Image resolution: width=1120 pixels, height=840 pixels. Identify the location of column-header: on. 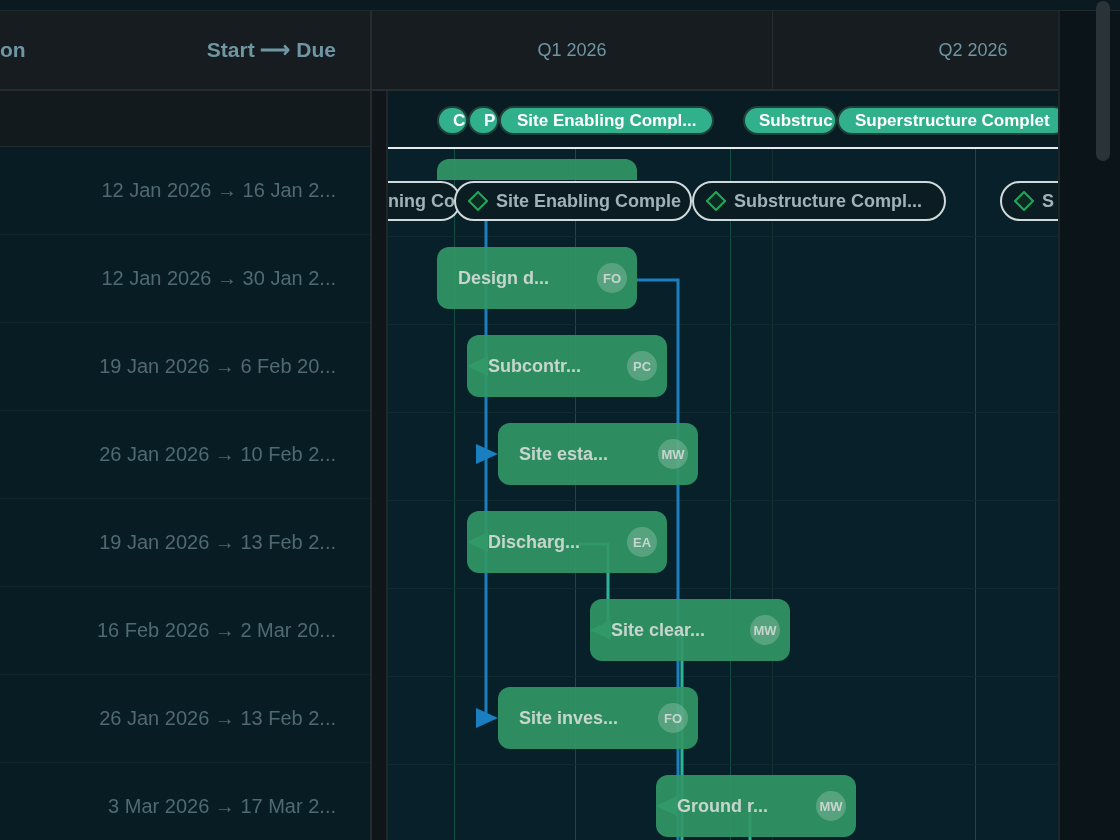
(13, 50).